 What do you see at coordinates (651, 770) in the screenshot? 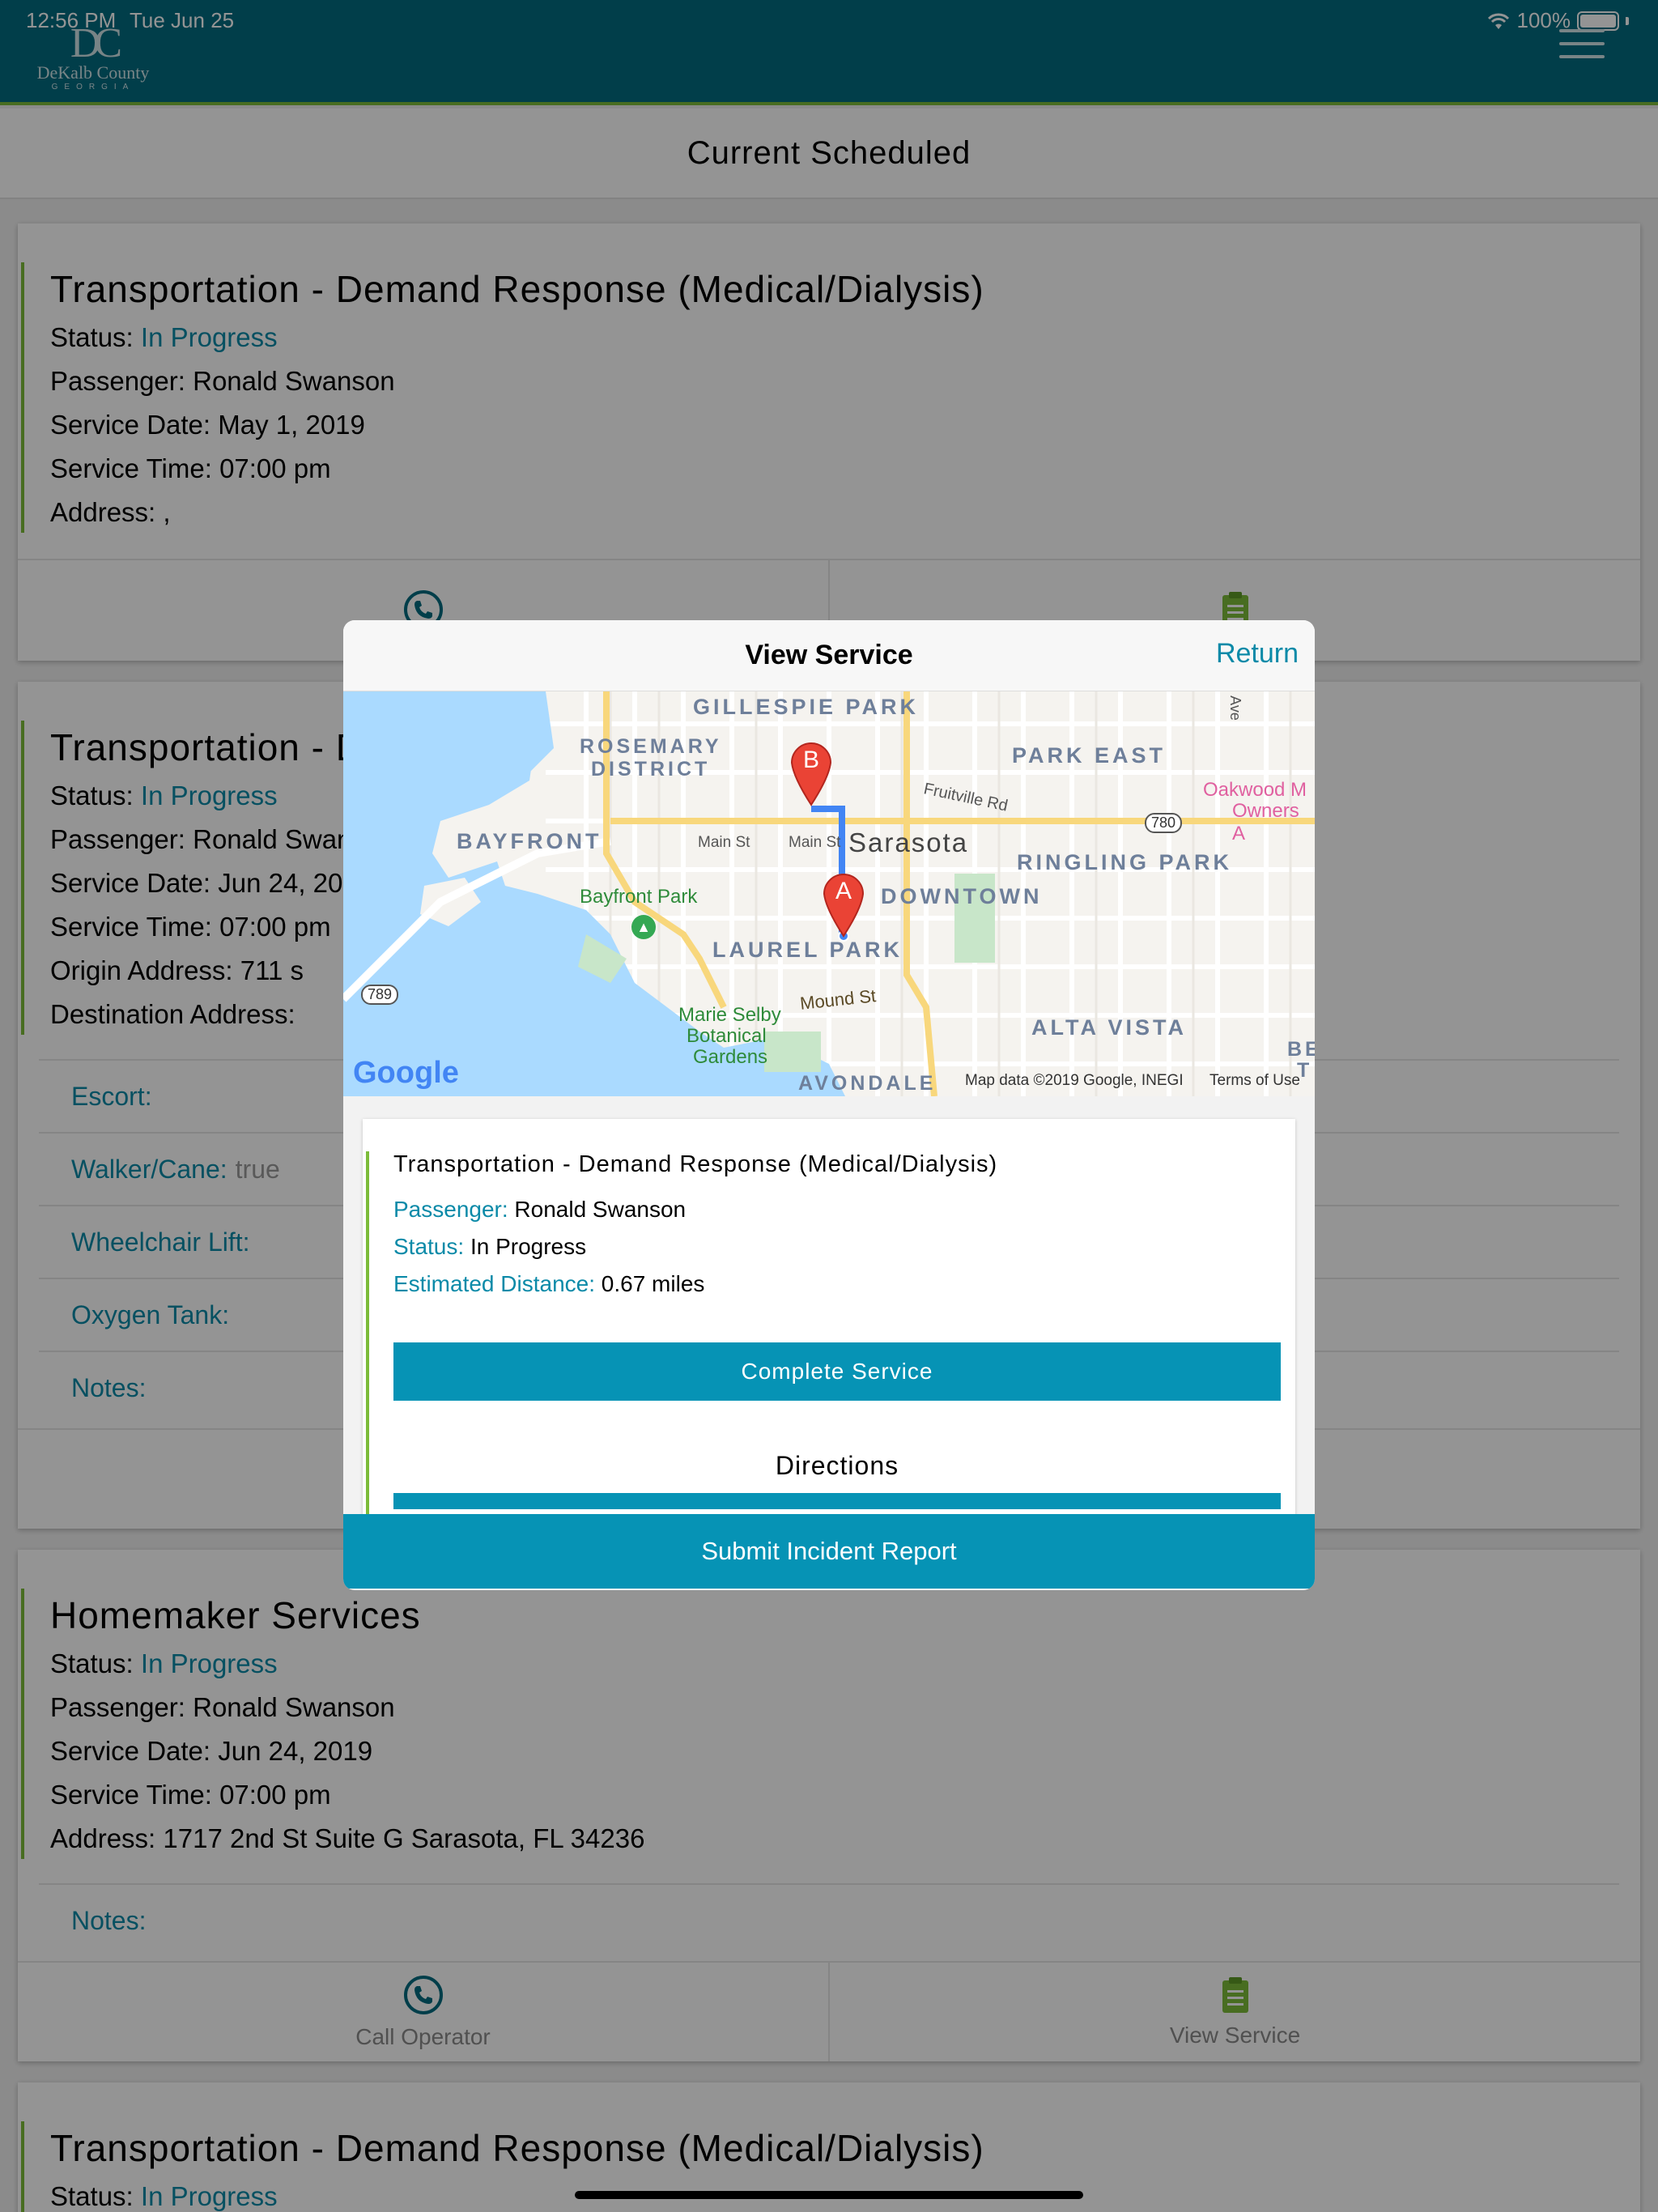
I see `map-label: DISTRICT` at bounding box center [651, 770].